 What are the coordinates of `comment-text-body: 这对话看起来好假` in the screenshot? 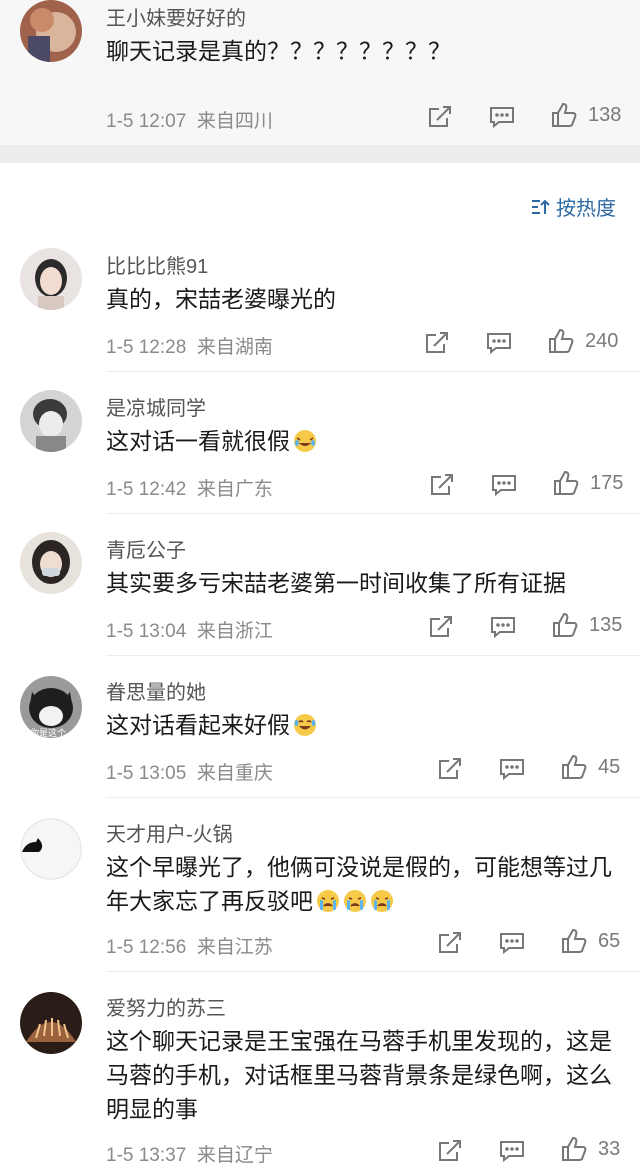 It's located at (198, 725).